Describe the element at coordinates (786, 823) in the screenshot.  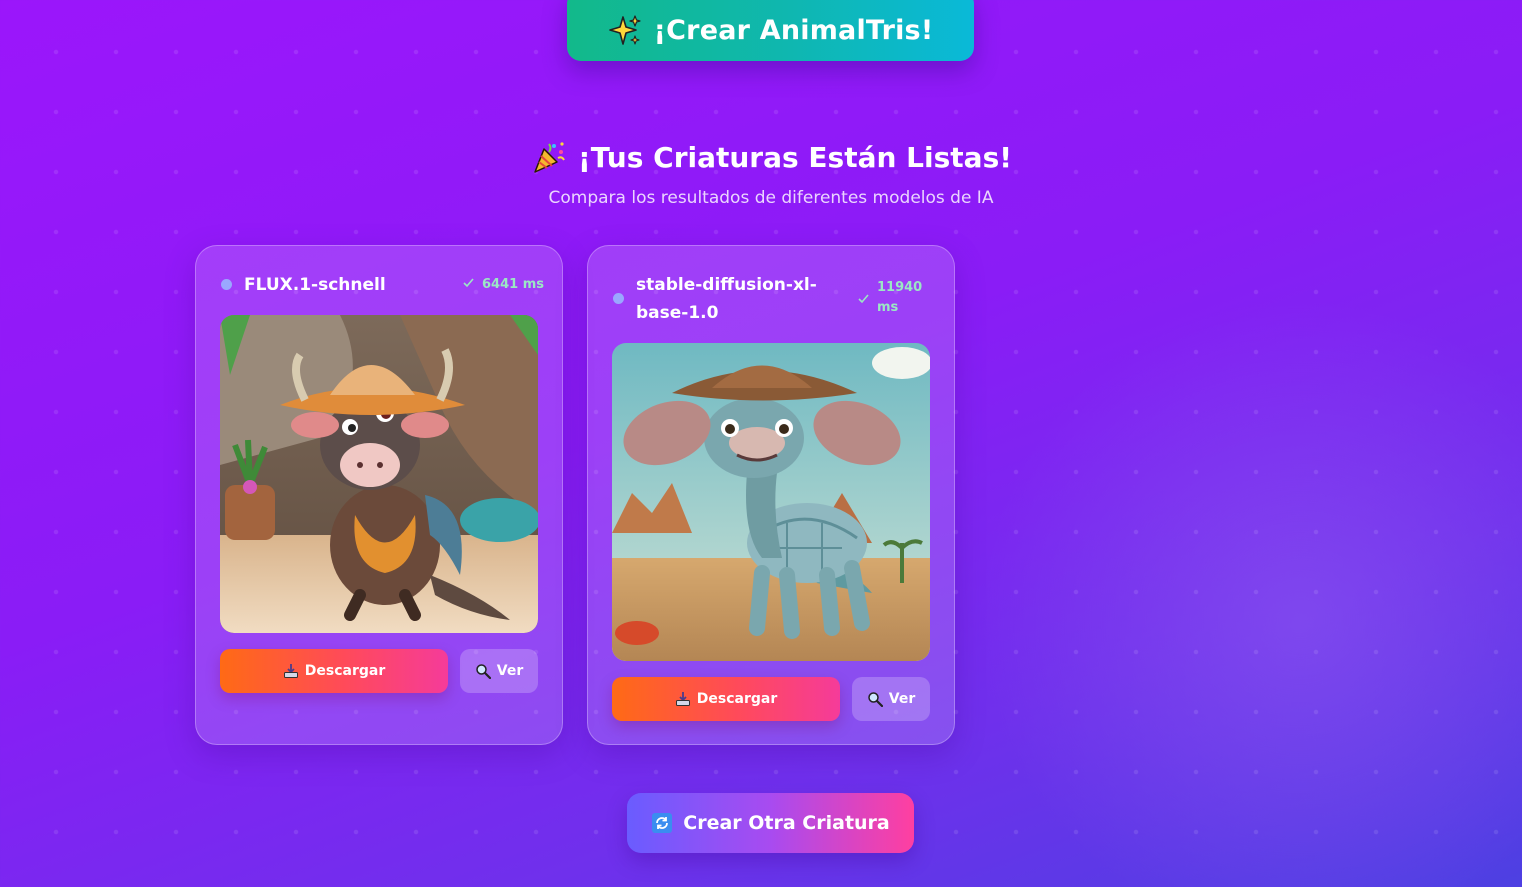
I see `create-another-label: Crear Otra Criatura` at that location.